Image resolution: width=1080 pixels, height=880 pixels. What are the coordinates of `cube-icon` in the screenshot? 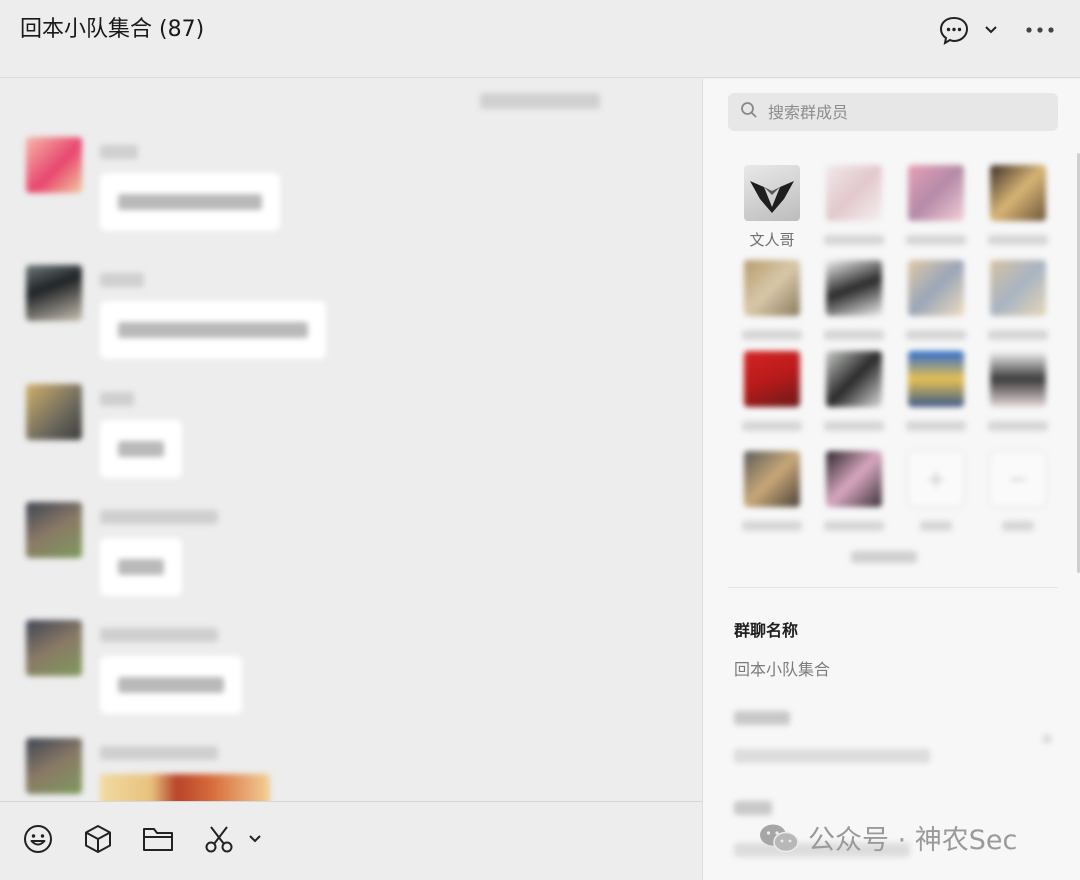 It's located at (98, 839).